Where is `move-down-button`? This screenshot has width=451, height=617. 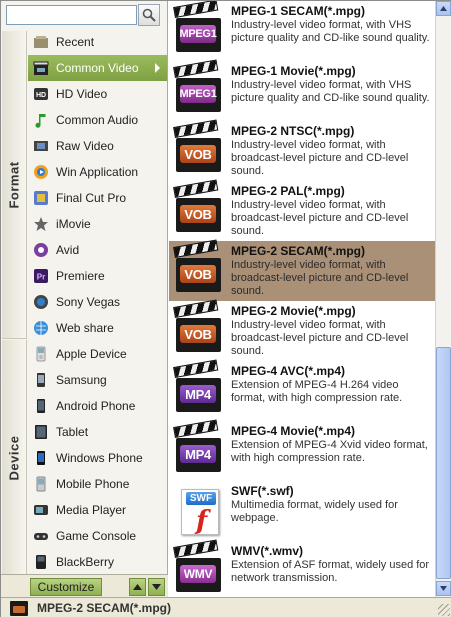
move-down-button is located at coordinates (156, 587).